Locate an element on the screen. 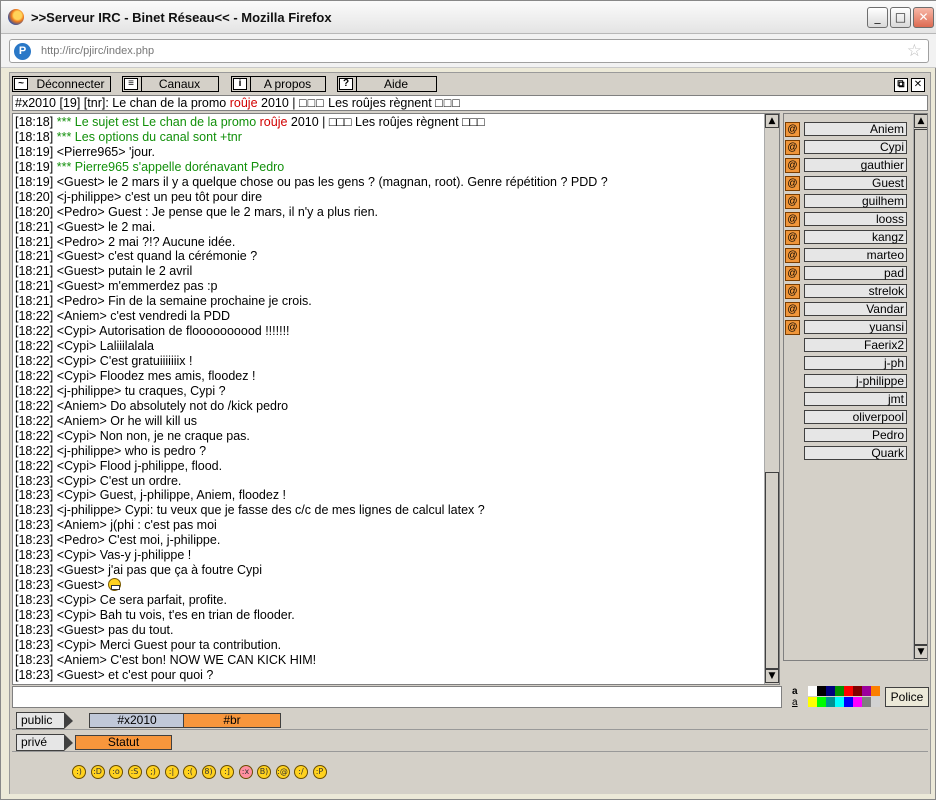 Image resolution: width=936 pixels, height=800 pixels. user-item: @ Cypi is located at coordinates (846, 147).